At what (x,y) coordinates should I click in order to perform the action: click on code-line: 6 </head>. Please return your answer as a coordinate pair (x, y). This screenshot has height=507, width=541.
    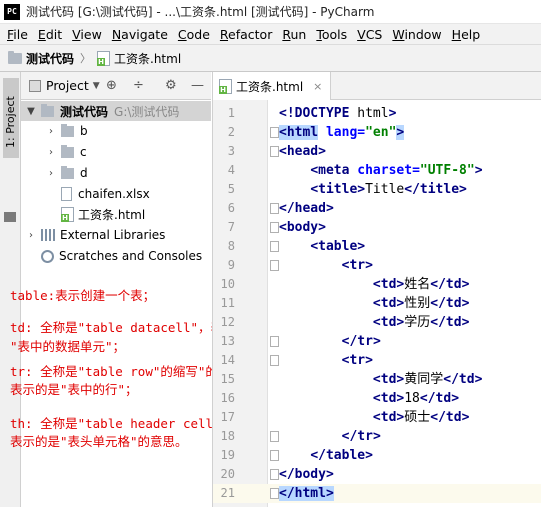
    Looking at the image, I should click on (377, 208).